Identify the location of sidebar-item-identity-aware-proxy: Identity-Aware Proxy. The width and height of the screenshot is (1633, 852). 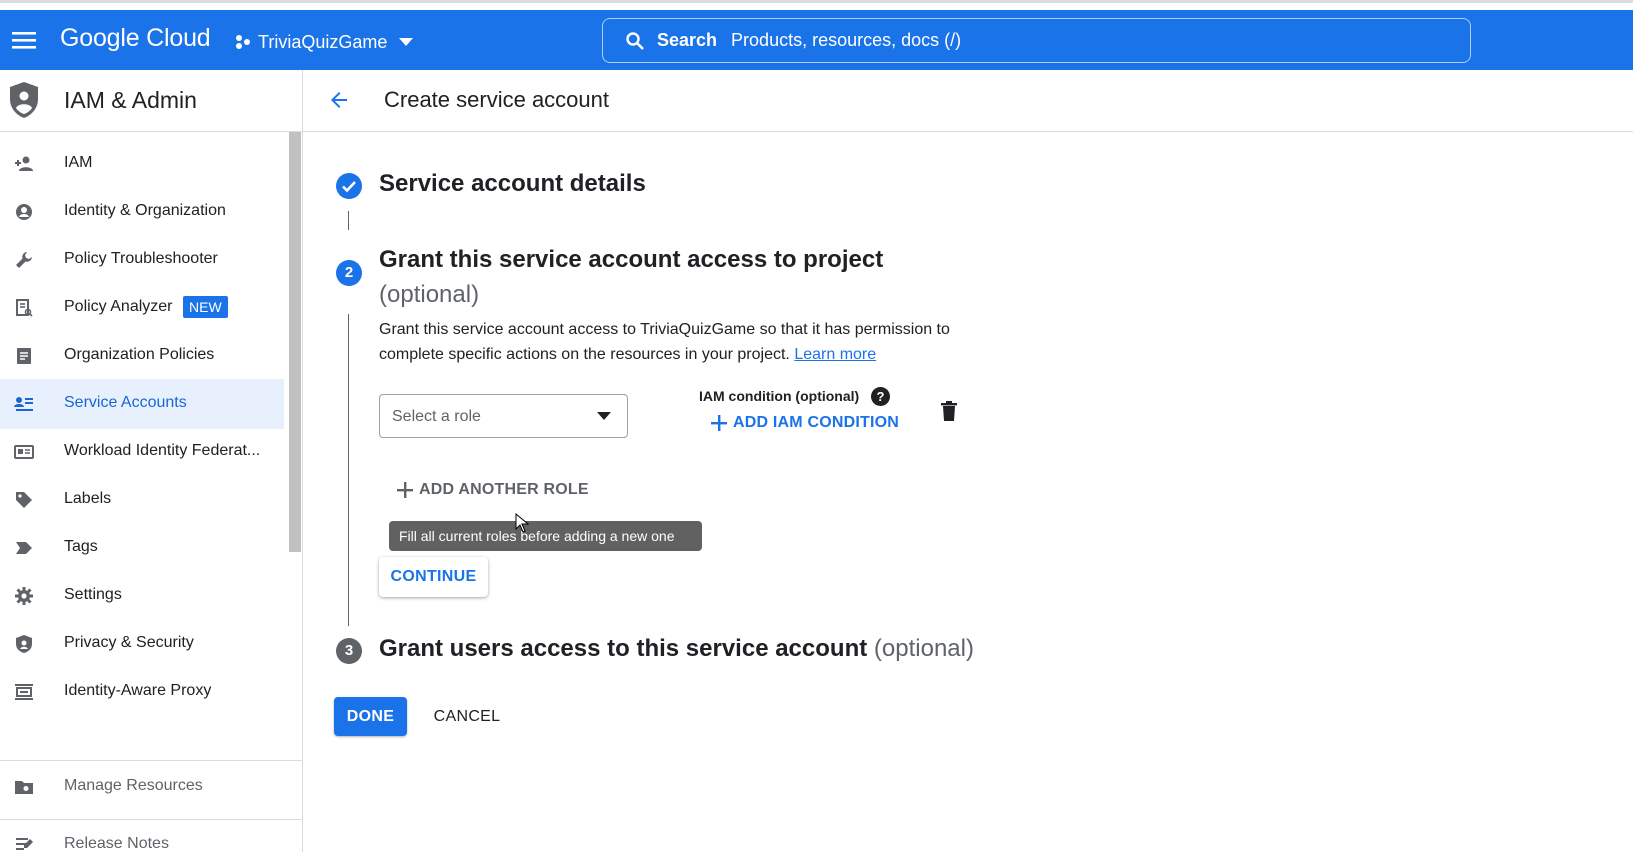
(142, 692).